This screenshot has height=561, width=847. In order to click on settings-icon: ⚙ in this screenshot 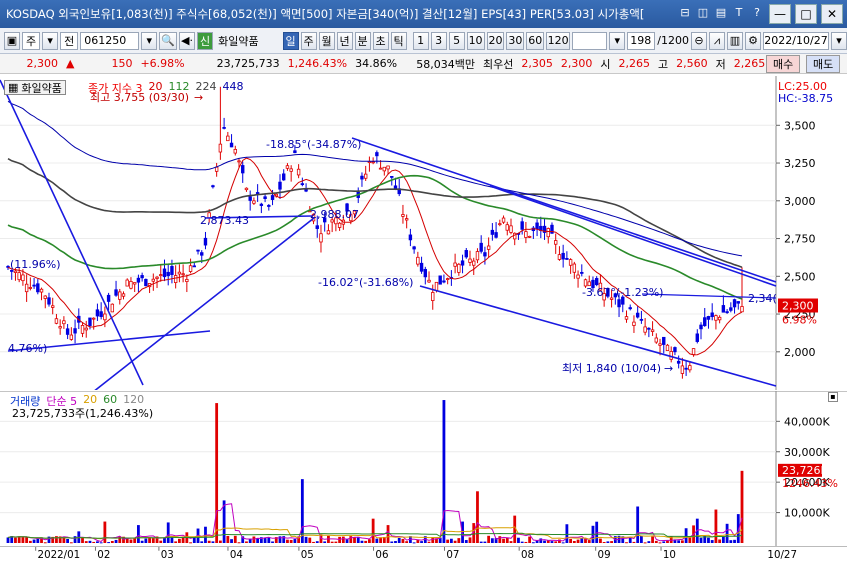, I will do `click(753, 40)`.